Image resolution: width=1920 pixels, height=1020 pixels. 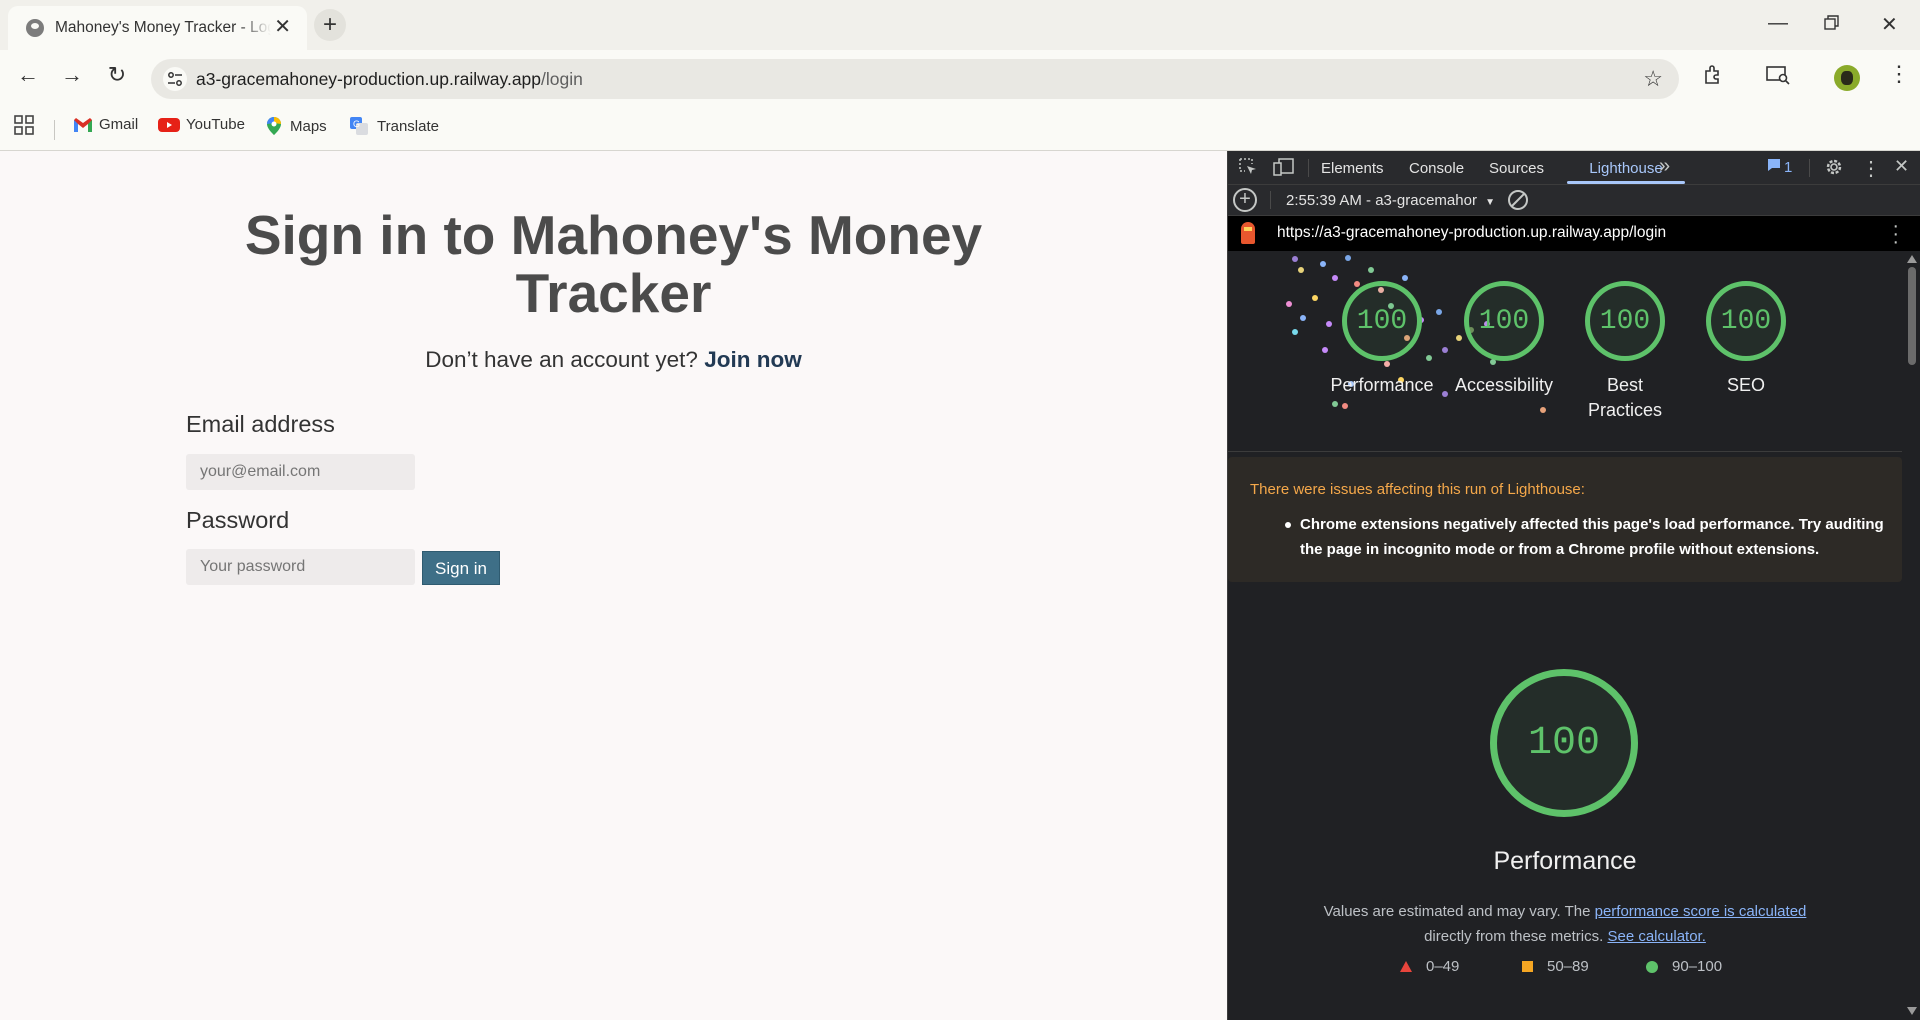 What do you see at coordinates (1912, 1011) in the screenshot?
I see `scroll-down-icon` at bounding box center [1912, 1011].